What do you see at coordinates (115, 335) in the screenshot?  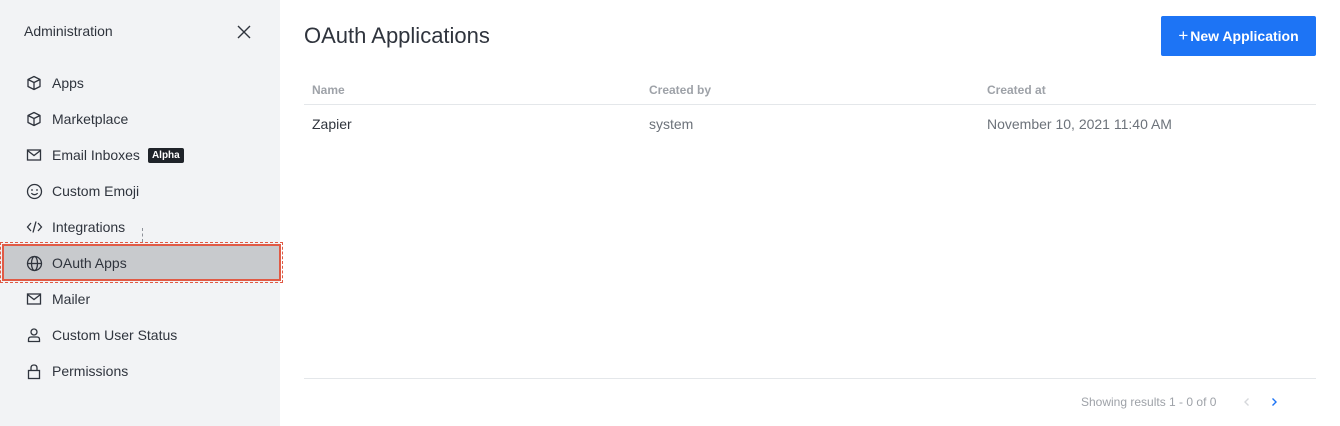 I see `sidebar-item-label: Custom User Status` at bounding box center [115, 335].